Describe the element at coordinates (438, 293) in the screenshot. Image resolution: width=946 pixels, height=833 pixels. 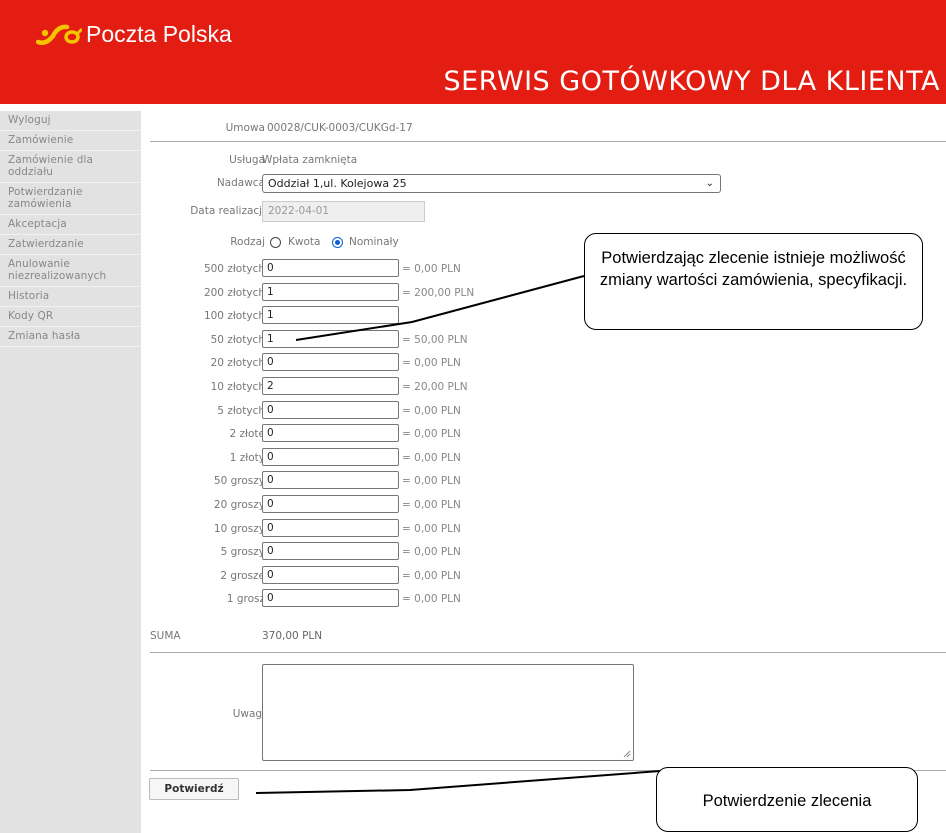
I see `denomination-subtotal: = 200,00 PLN` at that location.